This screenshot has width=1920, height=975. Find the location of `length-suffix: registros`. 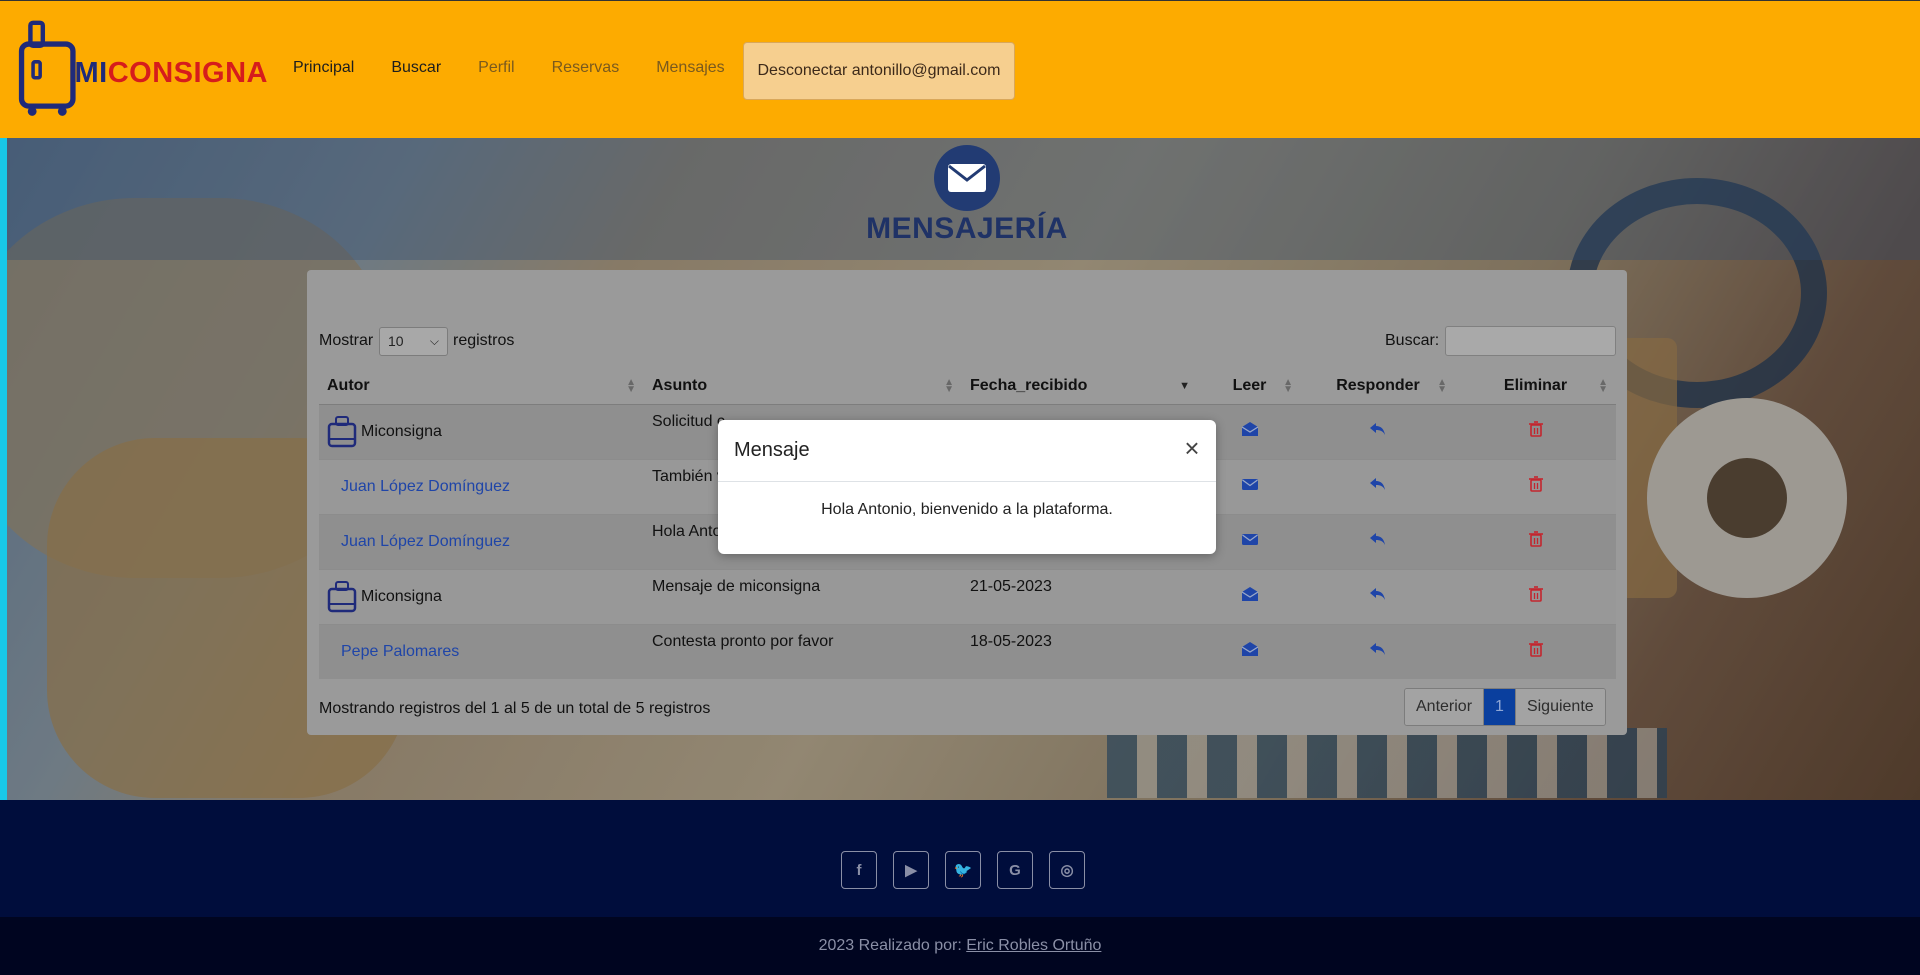

length-suffix: registros is located at coordinates (484, 340).